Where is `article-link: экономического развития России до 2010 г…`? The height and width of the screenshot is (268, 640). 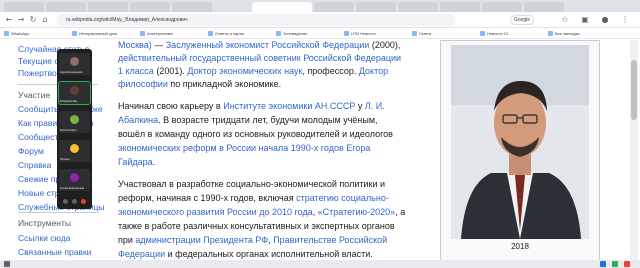 article-link: экономического развития России до 2010 г… is located at coordinates (215, 212).